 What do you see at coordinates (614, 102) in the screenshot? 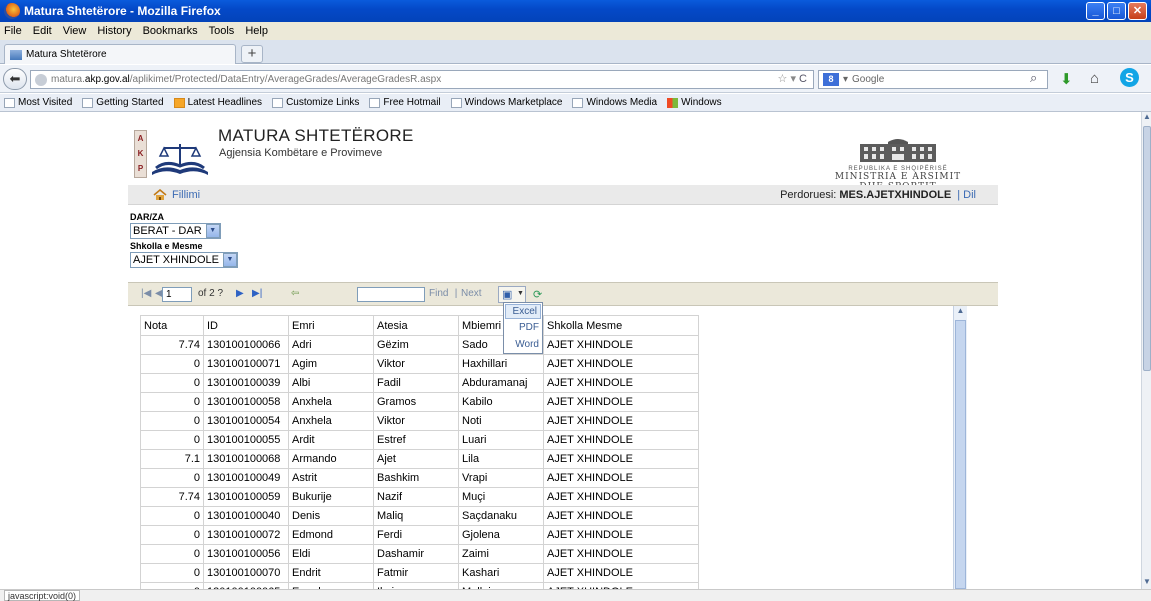
I see `bookmark-windows-media: Windows Media` at bounding box center [614, 102].